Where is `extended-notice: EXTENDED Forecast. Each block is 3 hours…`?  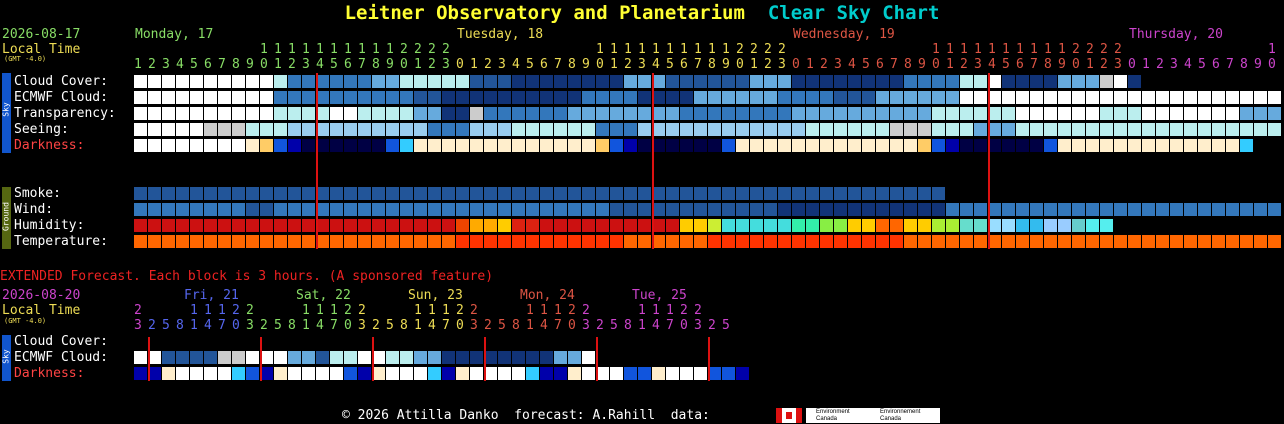 extended-notice: EXTENDED Forecast. Each block is 3 hours… is located at coordinates (247, 276).